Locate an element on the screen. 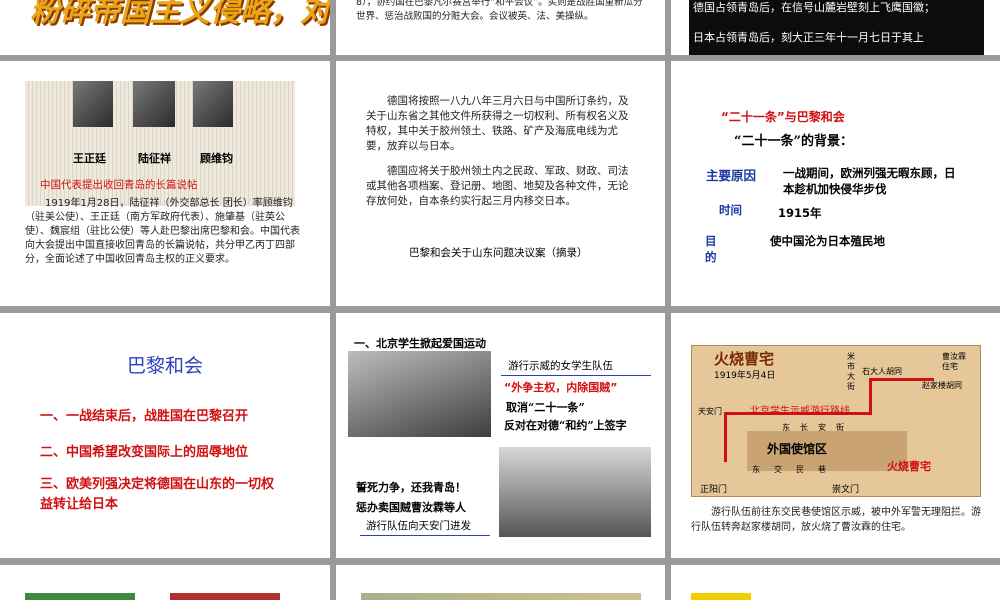 The height and width of the screenshot is (600, 1000). slogan-3: 反对在对德“和约”上签字 is located at coordinates (565, 425).